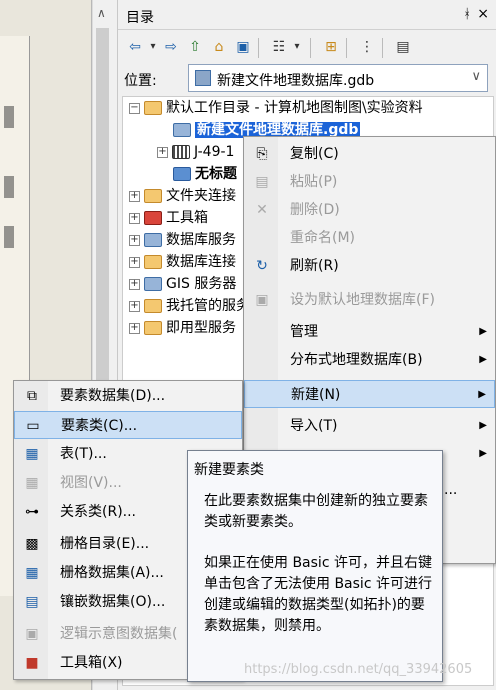 The width and height of the screenshot is (496, 690). I want to click on menu-item-copy: ⎘ 复制(C), so click(369, 154).